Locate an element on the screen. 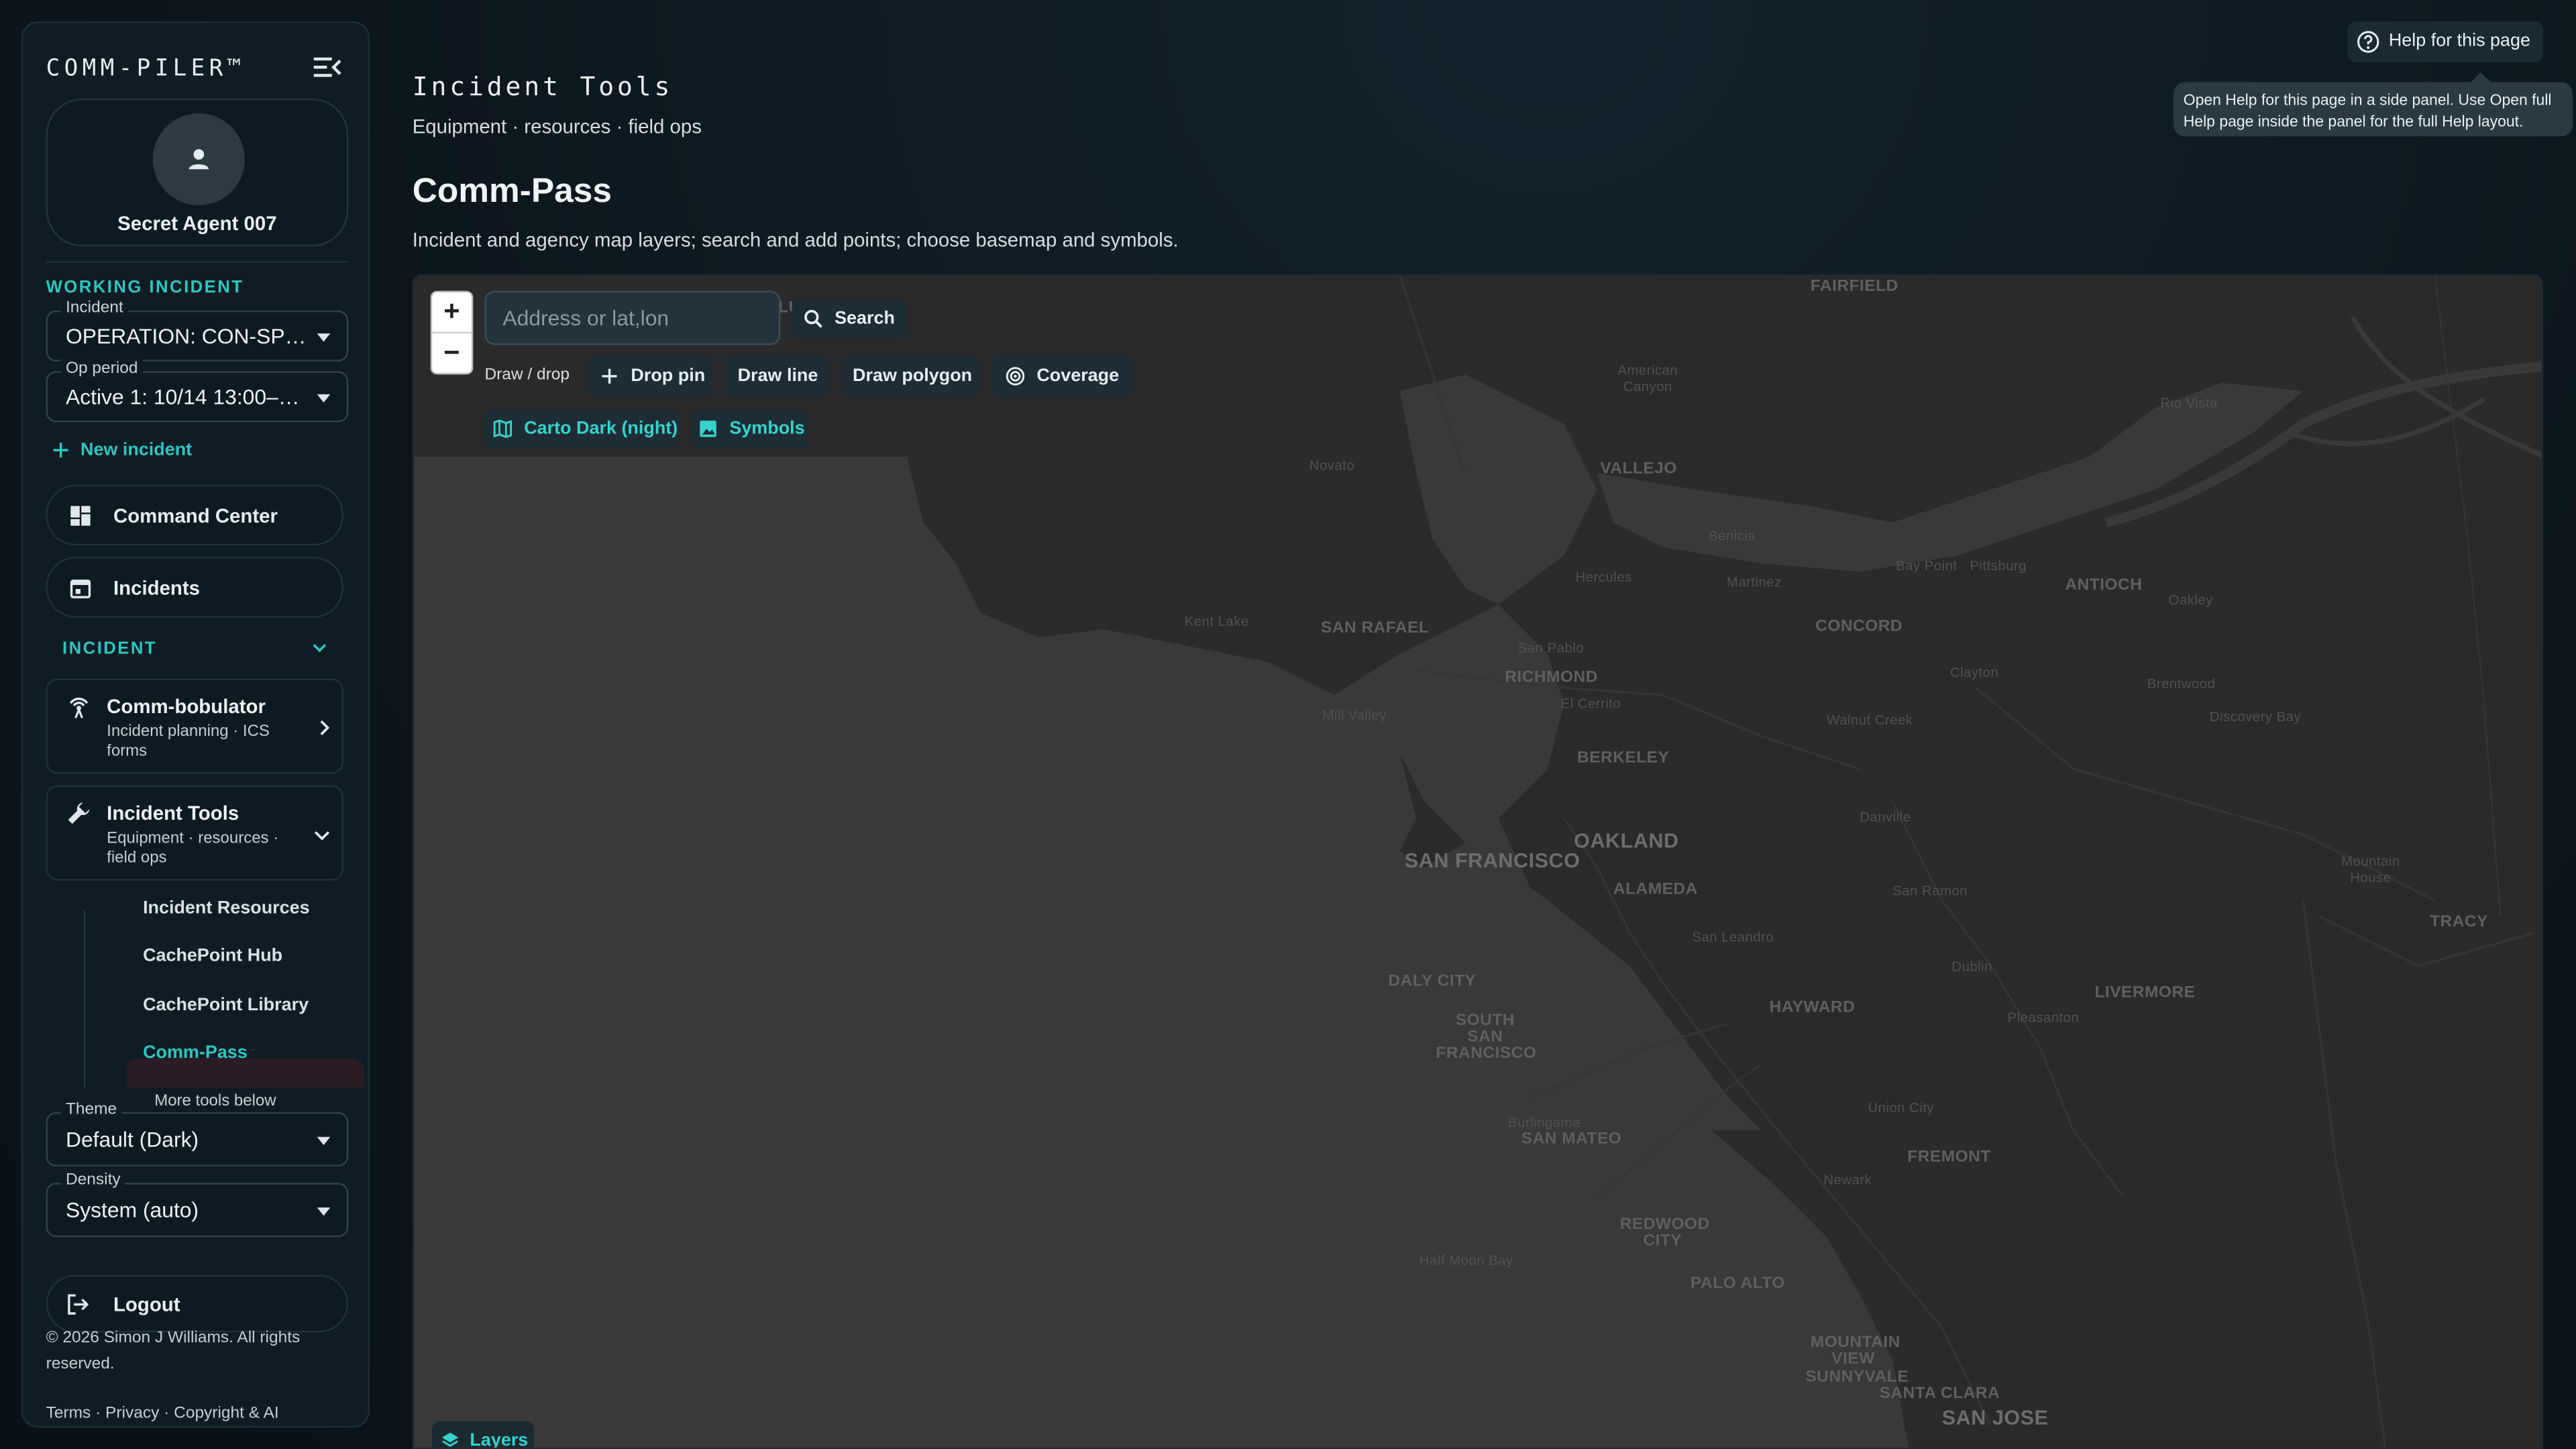 This screenshot has height=1449, width=2576. avatar is located at coordinates (198, 159).